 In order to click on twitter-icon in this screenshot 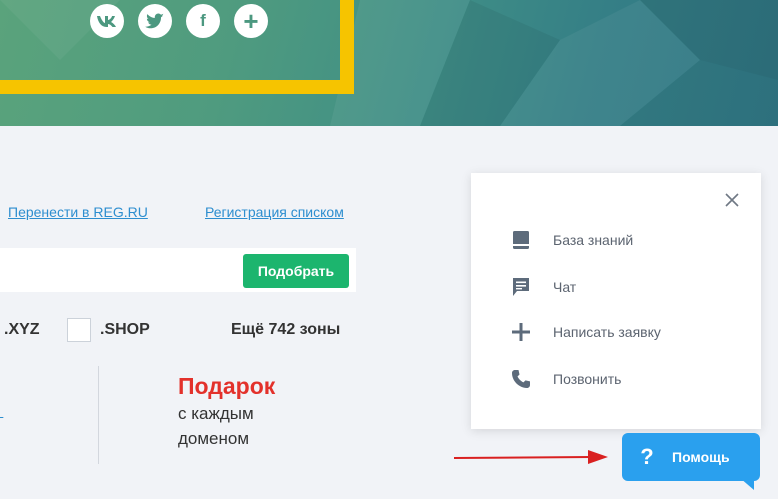, I will do `click(155, 21)`.